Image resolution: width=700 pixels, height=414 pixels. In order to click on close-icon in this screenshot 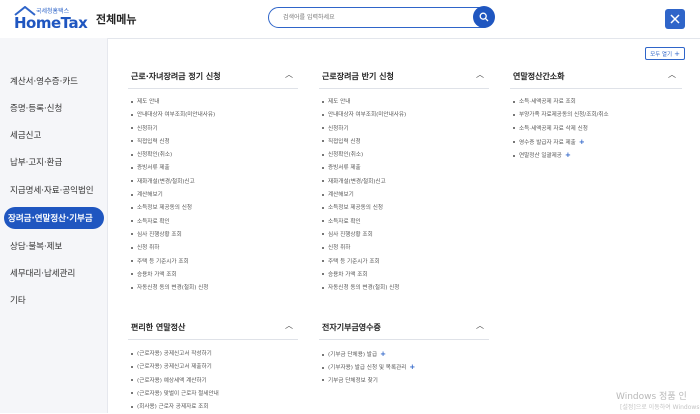, I will do `click(675, 19)`.